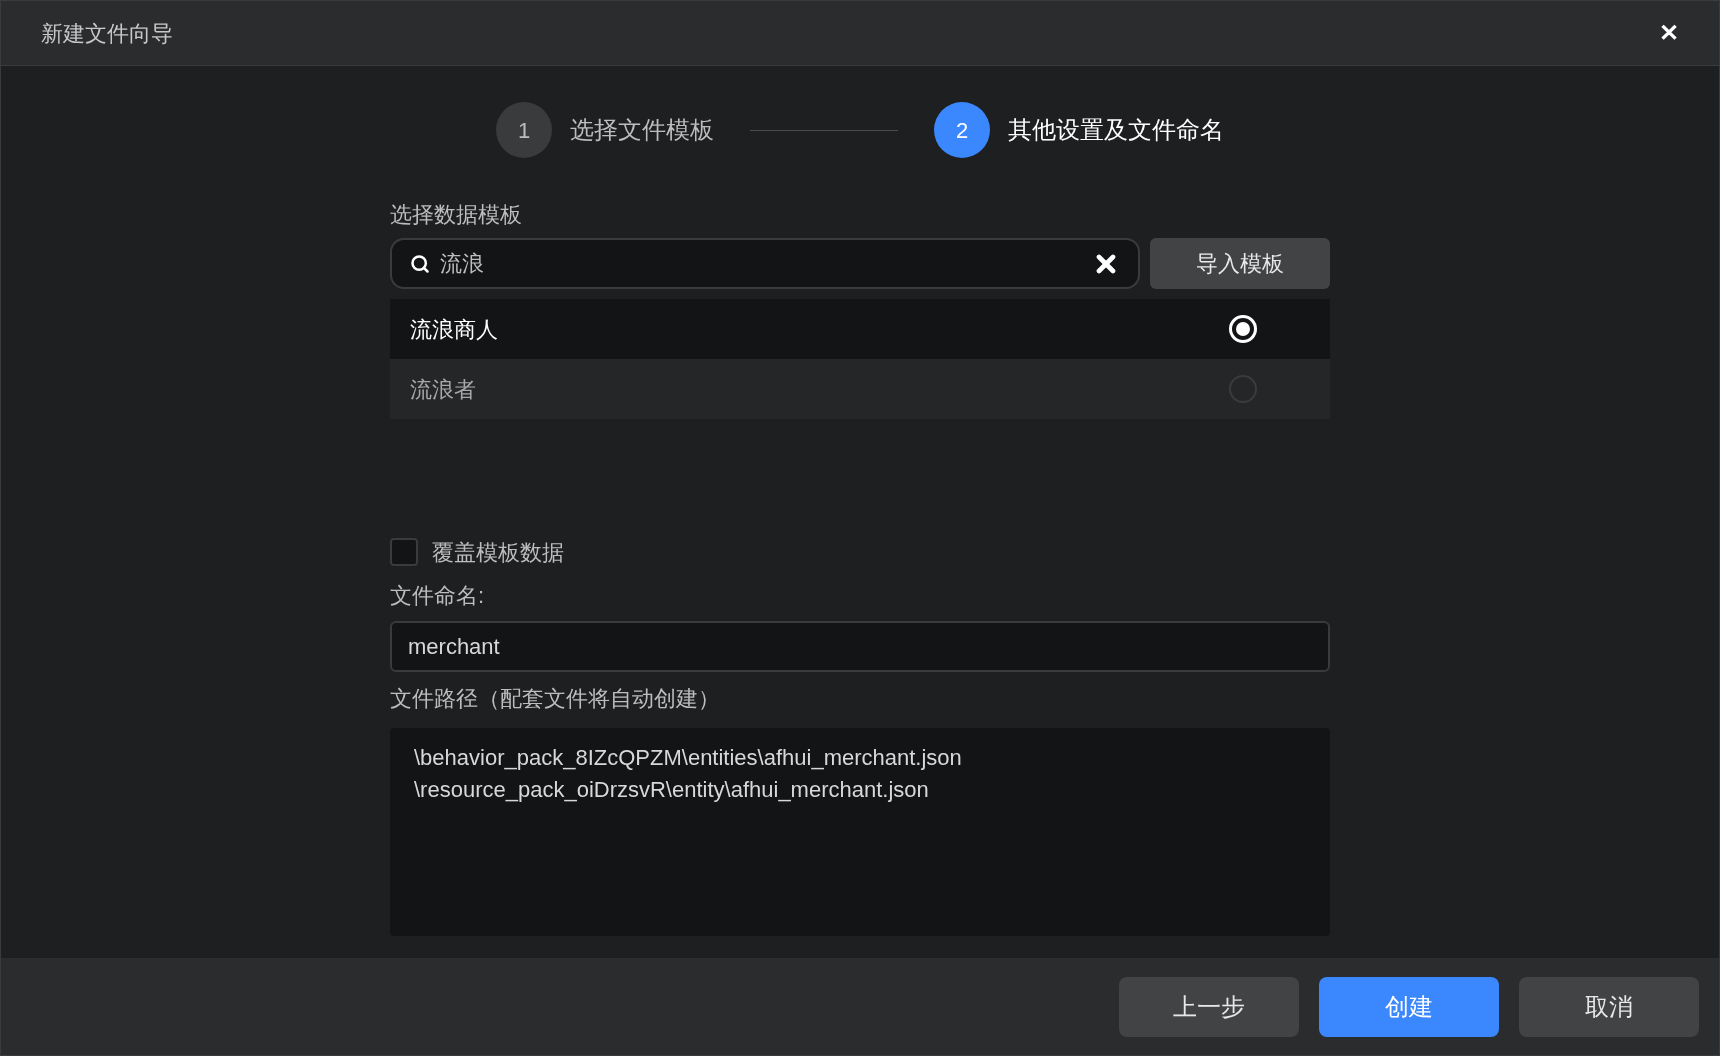 Image resolution: width=1720 pixels, height=1056 pixels. Describe the element at coordinates (107, 33) in the screenshot. I see `window-title: 新建文件向导` at that location.